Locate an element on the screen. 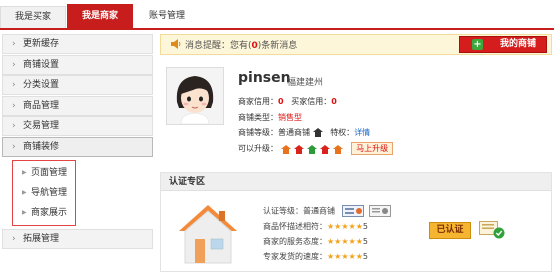  rating-label: 专家发货的速度： is located at coordinates (295, 256).